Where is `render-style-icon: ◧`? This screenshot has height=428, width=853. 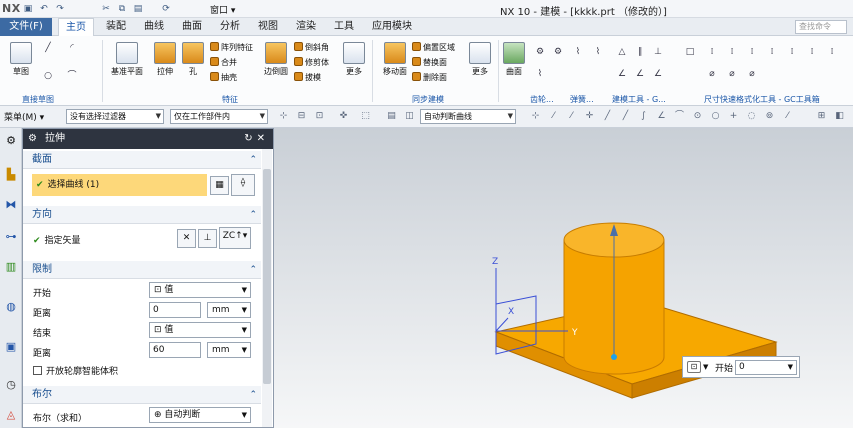 render-style-icon: ◧ is located at coordinates (839, 116).